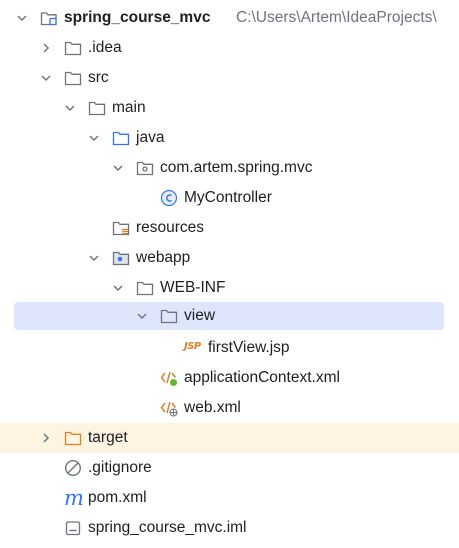  I want to click on tree-label-idea: .idea, so click(105, 47).